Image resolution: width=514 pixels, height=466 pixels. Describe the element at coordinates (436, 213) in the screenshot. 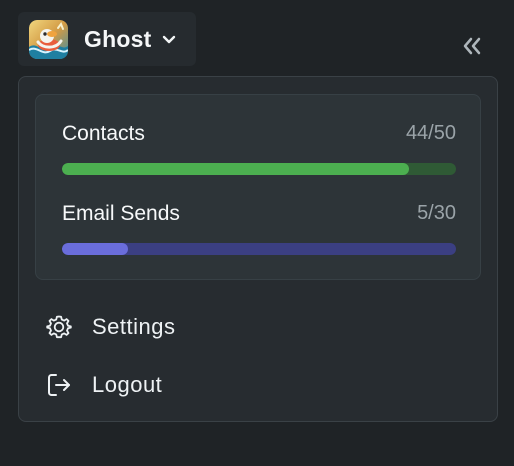

I see `email-sends-count: 5/30` at that location.